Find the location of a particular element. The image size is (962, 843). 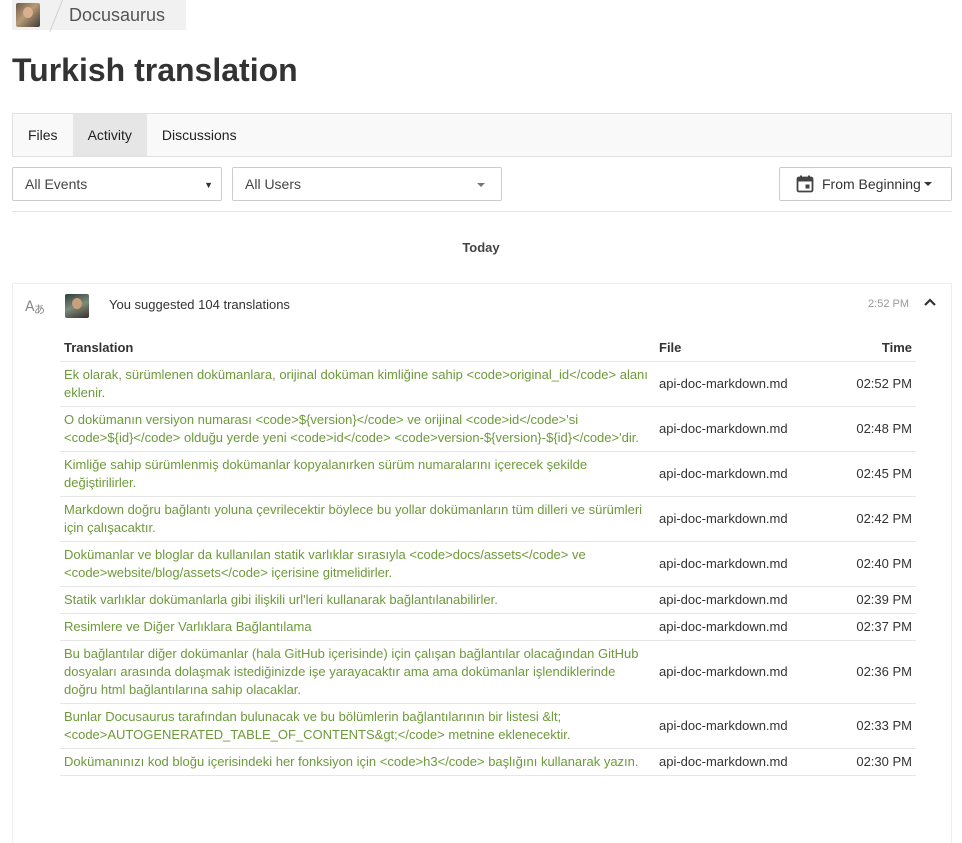

events-filter-value: All Events is located at coordinates (56, 184).